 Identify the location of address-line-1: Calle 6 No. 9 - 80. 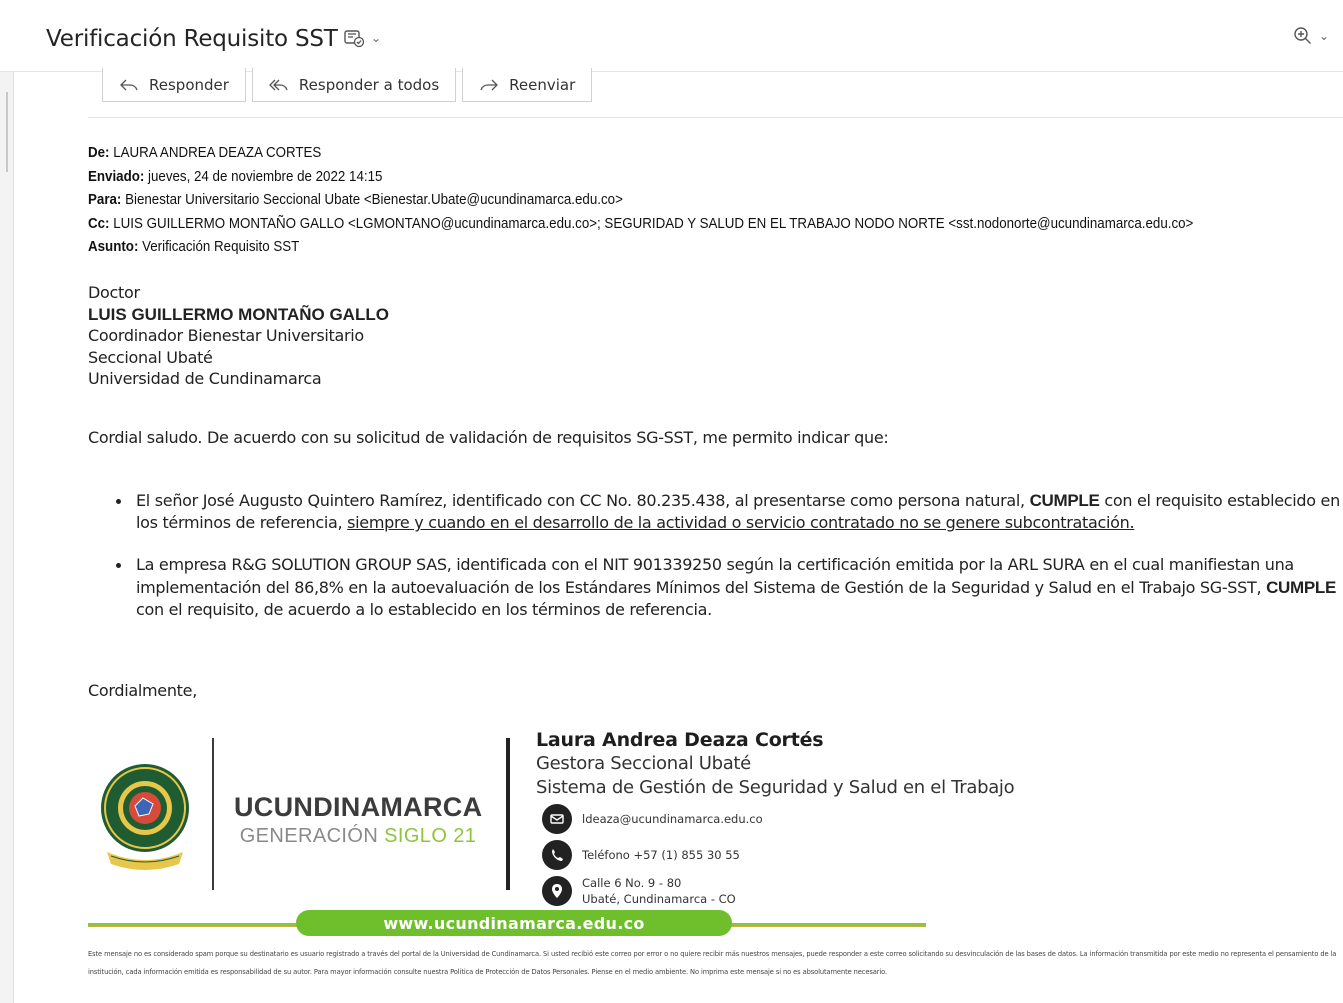
(632, 883).